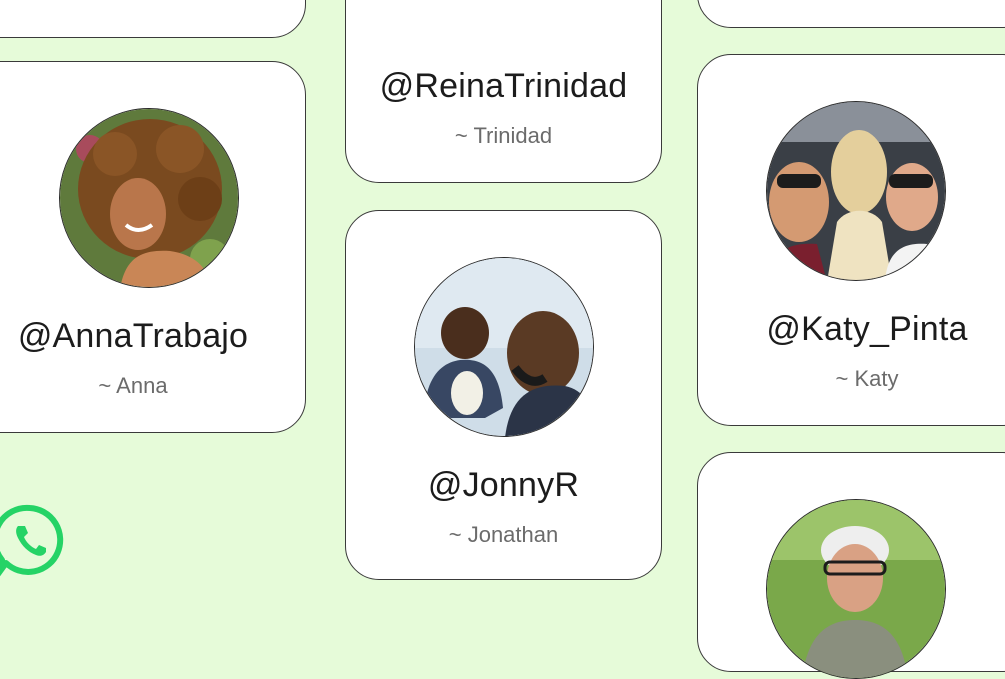 The image size is (1005, 679). Describe the element at coordinates (503, 86) in the screenshot. I see `profile-handle: @ReinaTrinidad` at that location.